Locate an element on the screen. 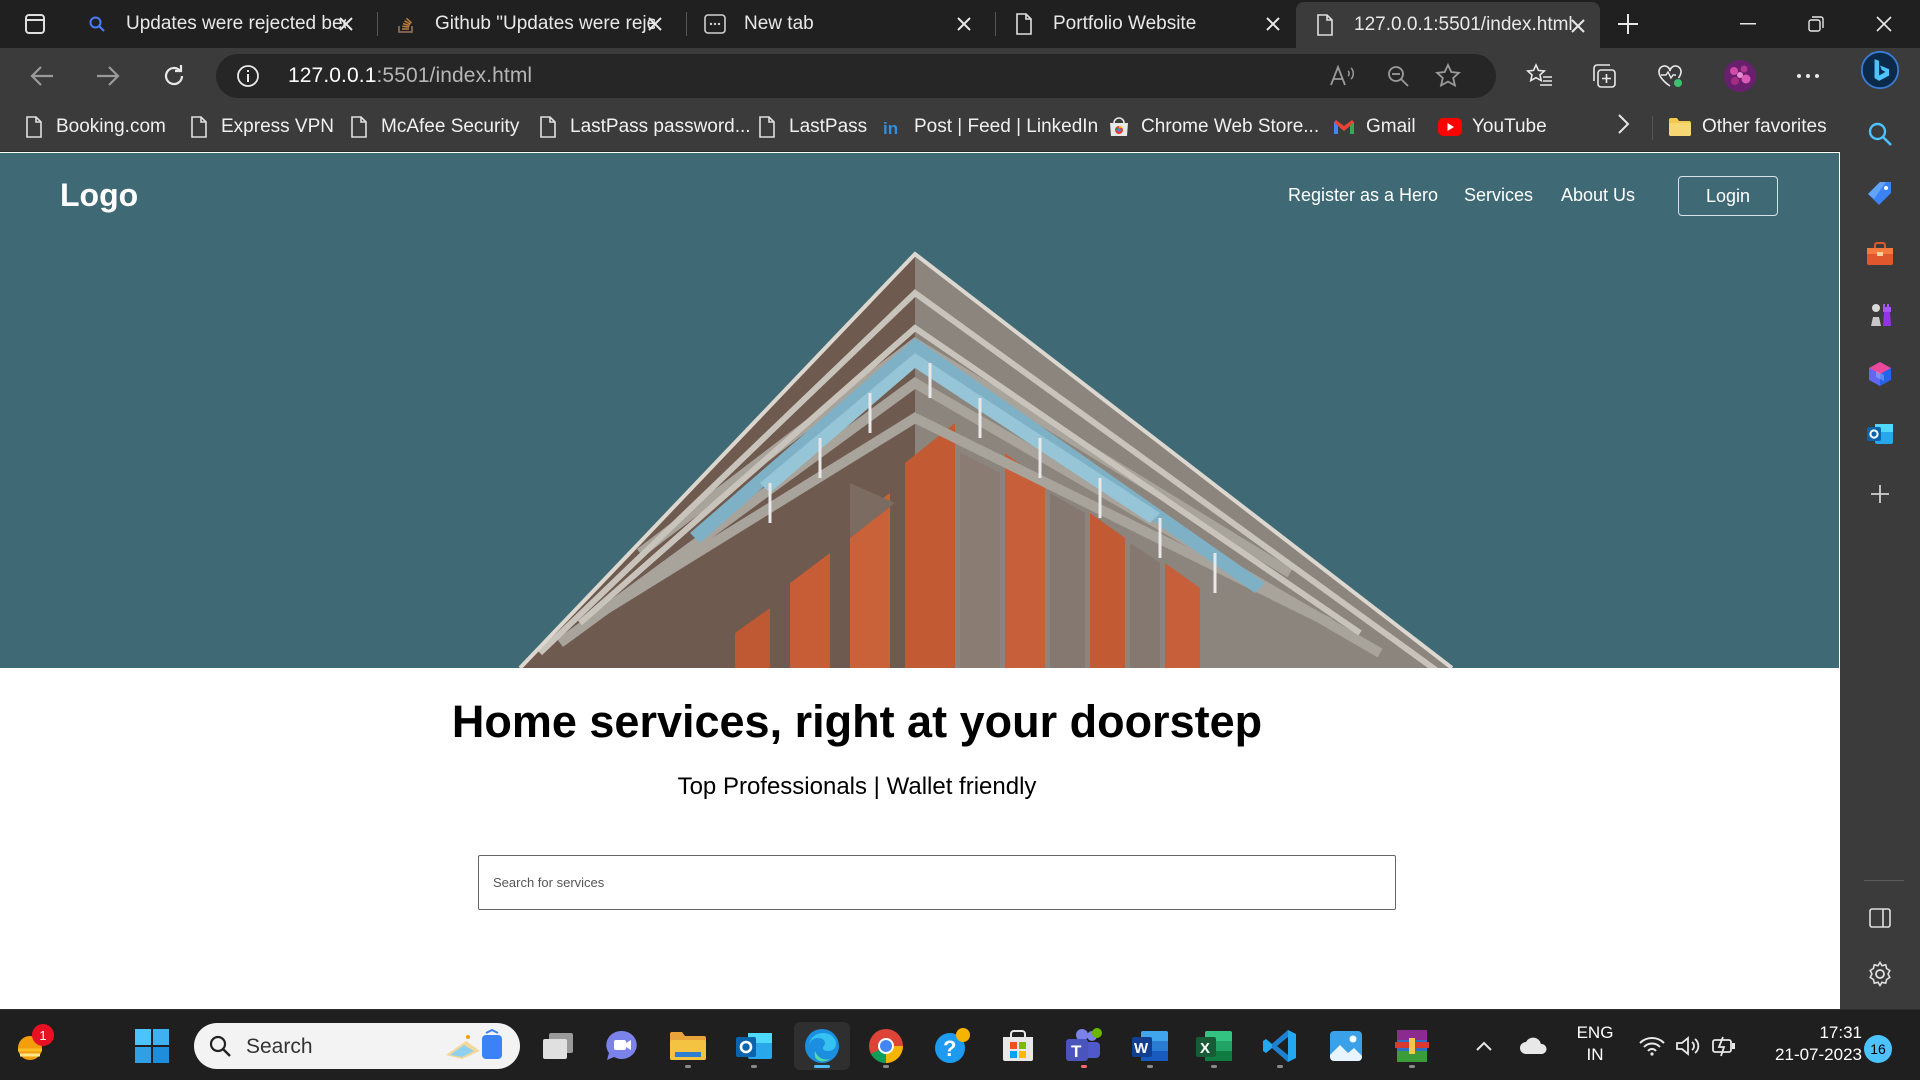 This screenshot has height=1080, width=1920. tools-briefcase-icon is located at coordinates (1880, 254).